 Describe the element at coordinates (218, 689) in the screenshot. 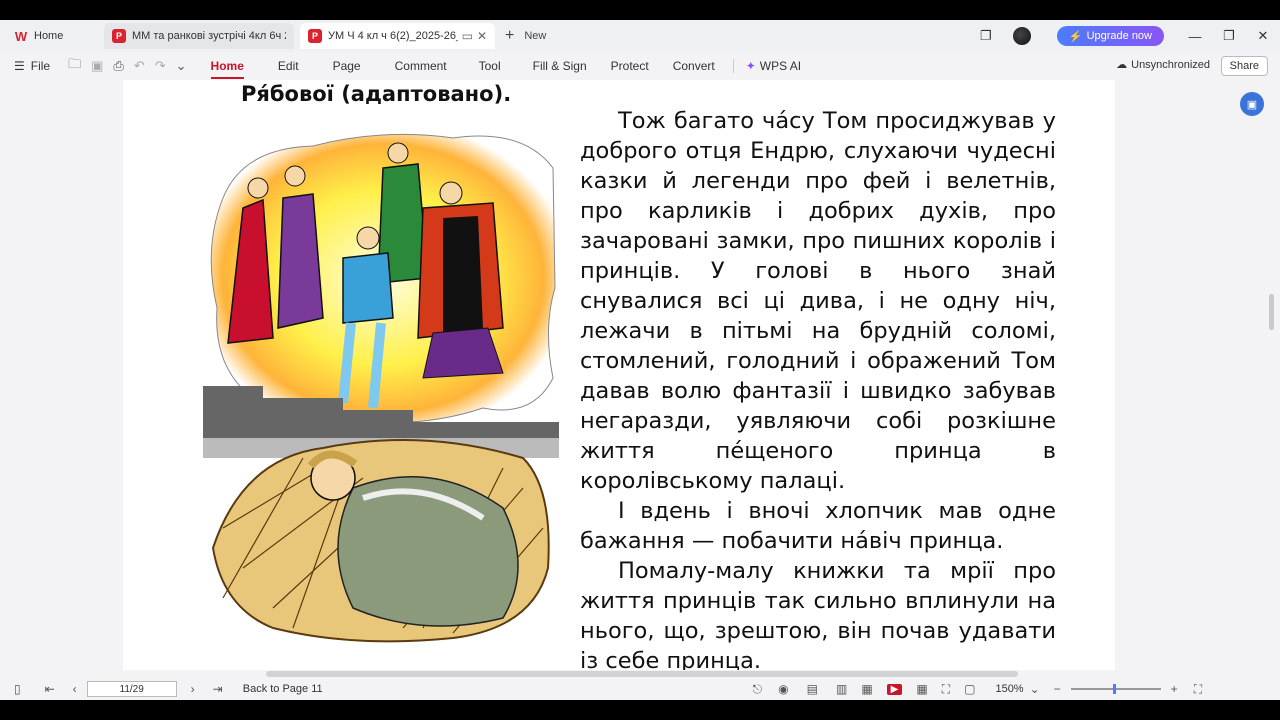

I see `last-page-icon: ⇥` at that location.